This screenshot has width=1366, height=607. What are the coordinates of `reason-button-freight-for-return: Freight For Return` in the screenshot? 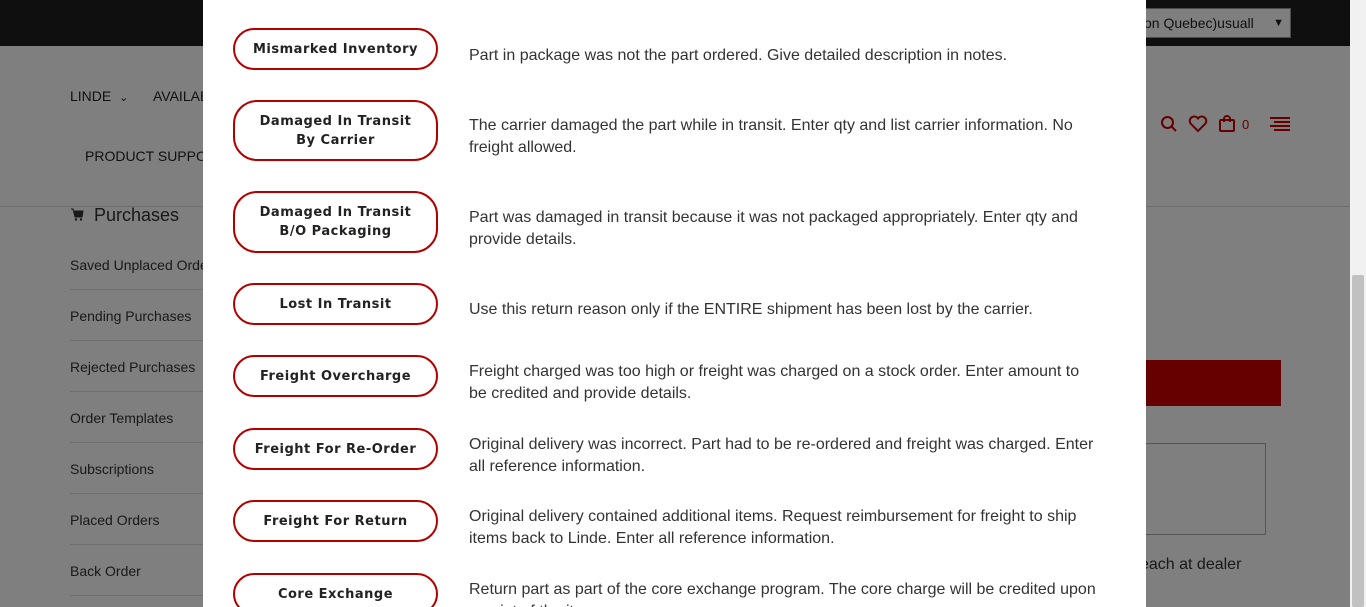 It's located at (335, 521).